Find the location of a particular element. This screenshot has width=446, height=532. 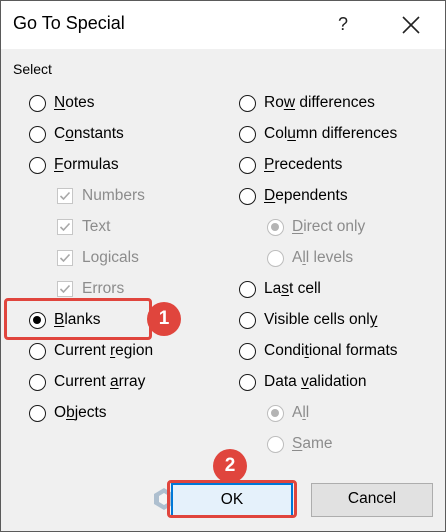

radio-data-validation: Data validation is located at coordinates (303, 382).